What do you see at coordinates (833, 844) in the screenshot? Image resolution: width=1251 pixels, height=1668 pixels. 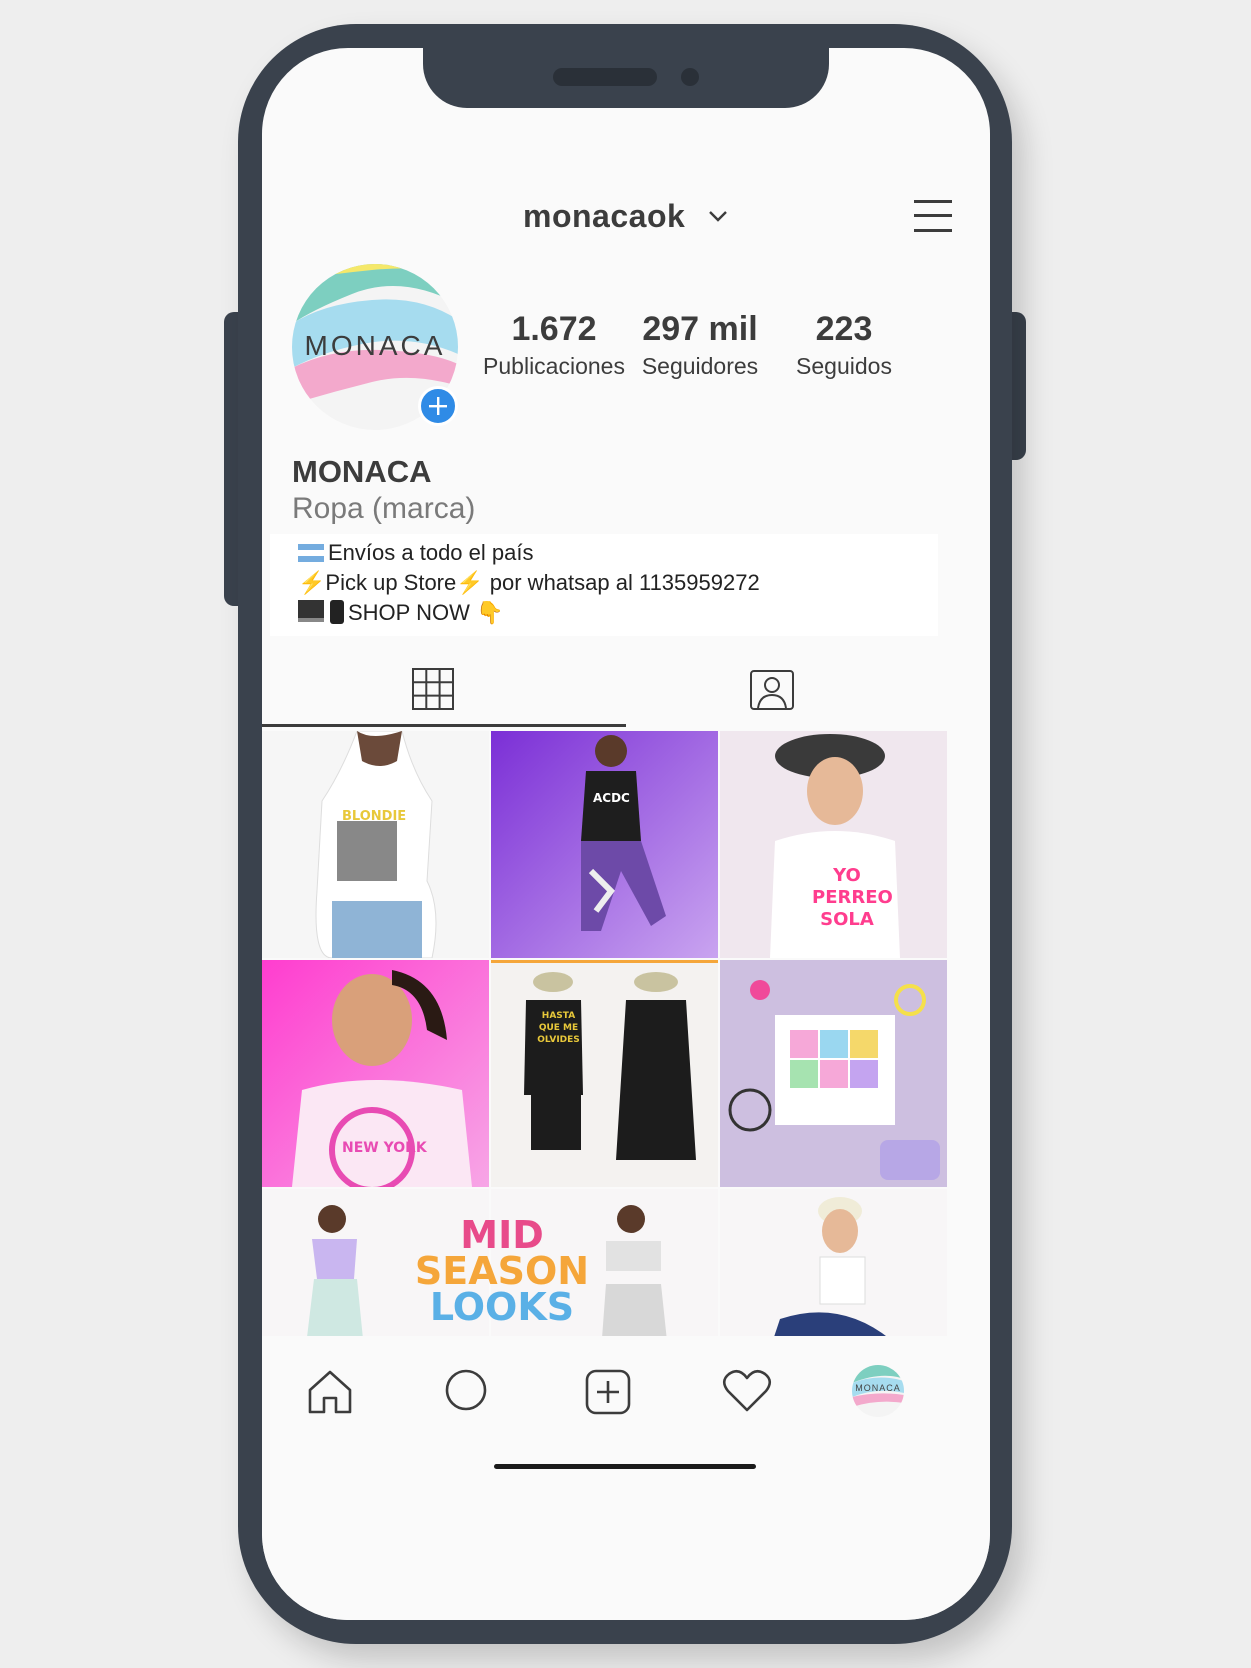 I see `post-tile: YO PERREO SOLA` at bounding box center [833, 844].